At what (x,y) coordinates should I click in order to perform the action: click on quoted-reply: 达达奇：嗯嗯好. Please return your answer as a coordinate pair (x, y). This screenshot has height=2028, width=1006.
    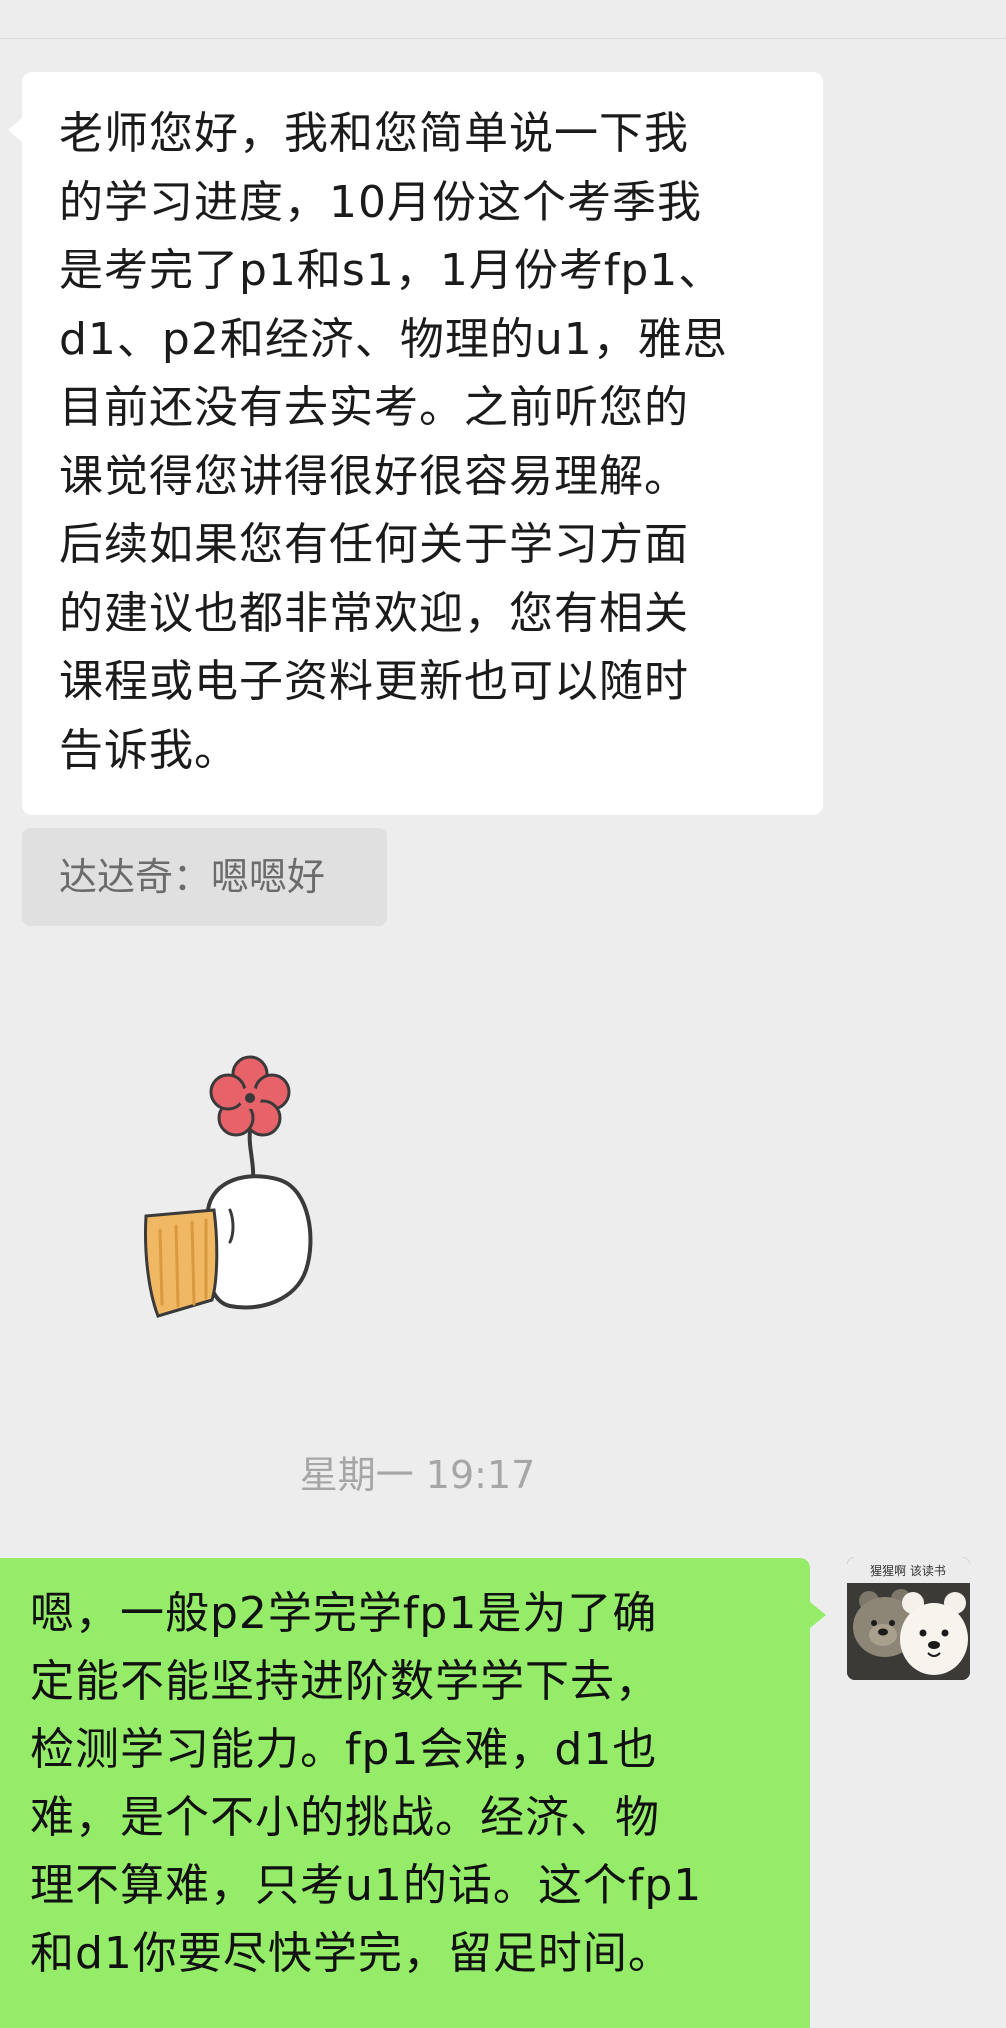
    Looking at the image, I should click on (204, 877).